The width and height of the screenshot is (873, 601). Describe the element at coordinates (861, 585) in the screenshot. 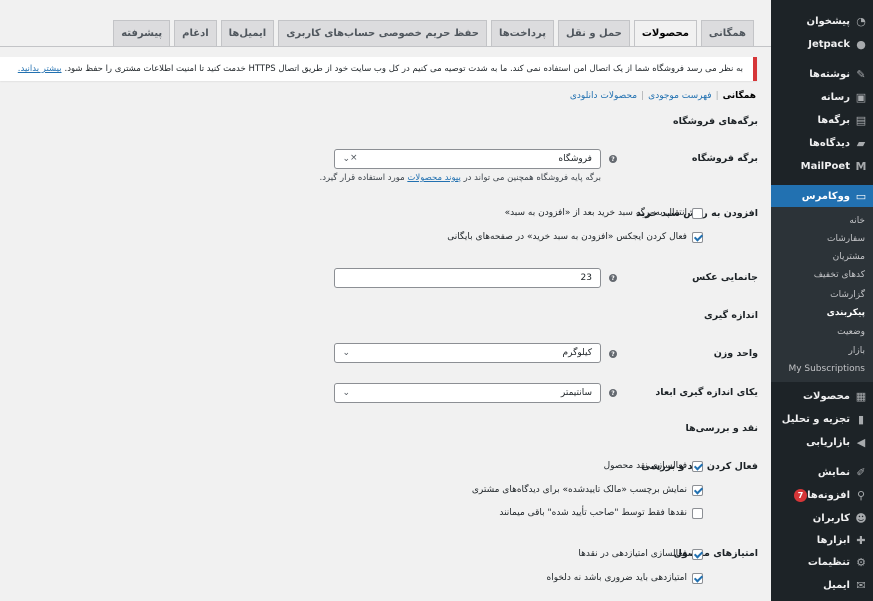

I see `email-icon: ✉` at that location.